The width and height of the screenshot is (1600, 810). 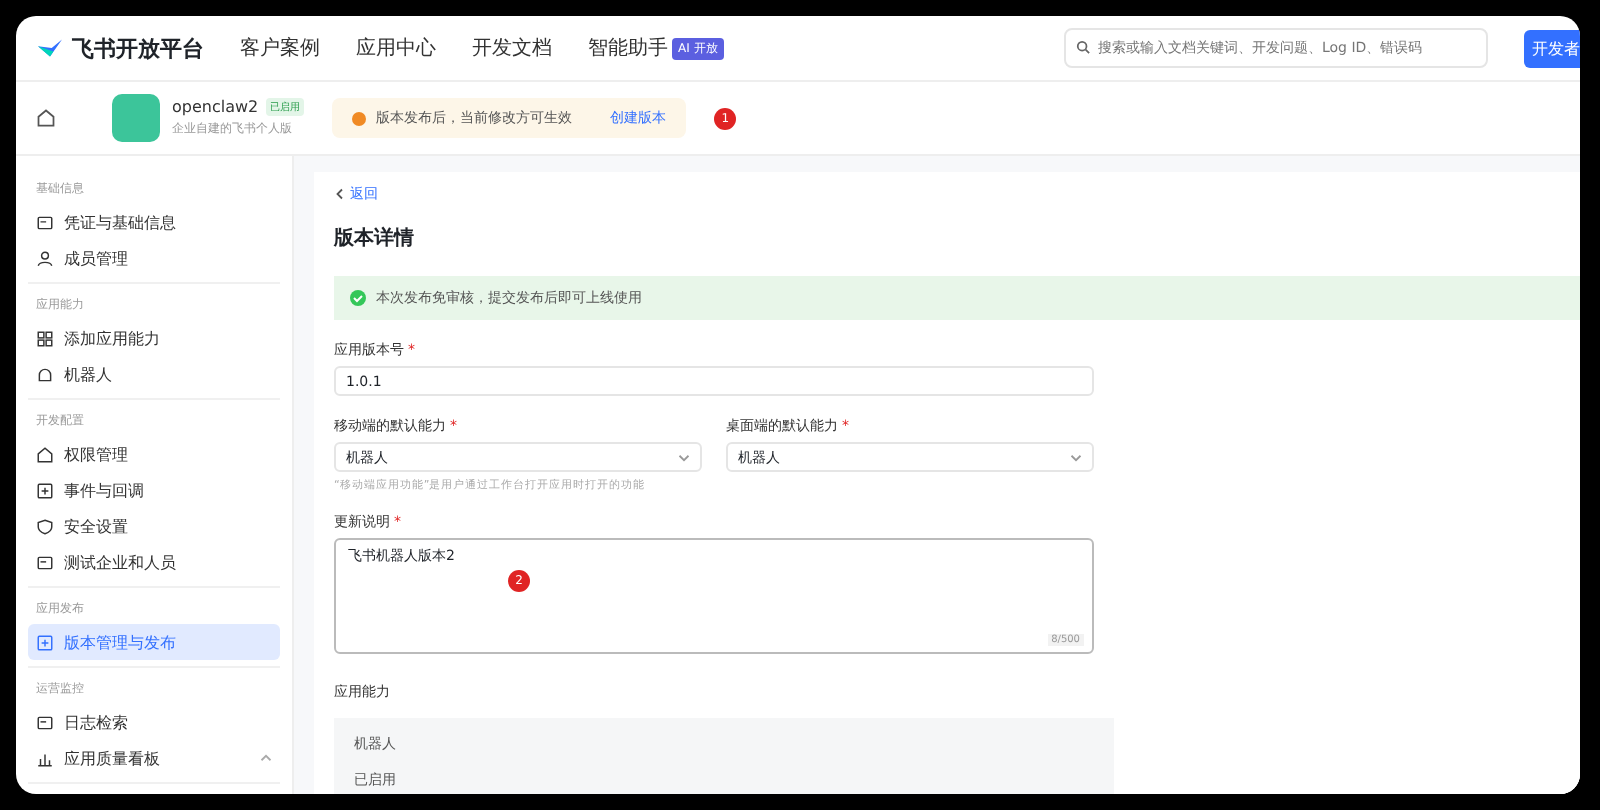 What do you see at coordinates (154, 222) in the screenshot?
I see `sidebar-item: 凭证与基础信息` at bounding box center [154, 222].